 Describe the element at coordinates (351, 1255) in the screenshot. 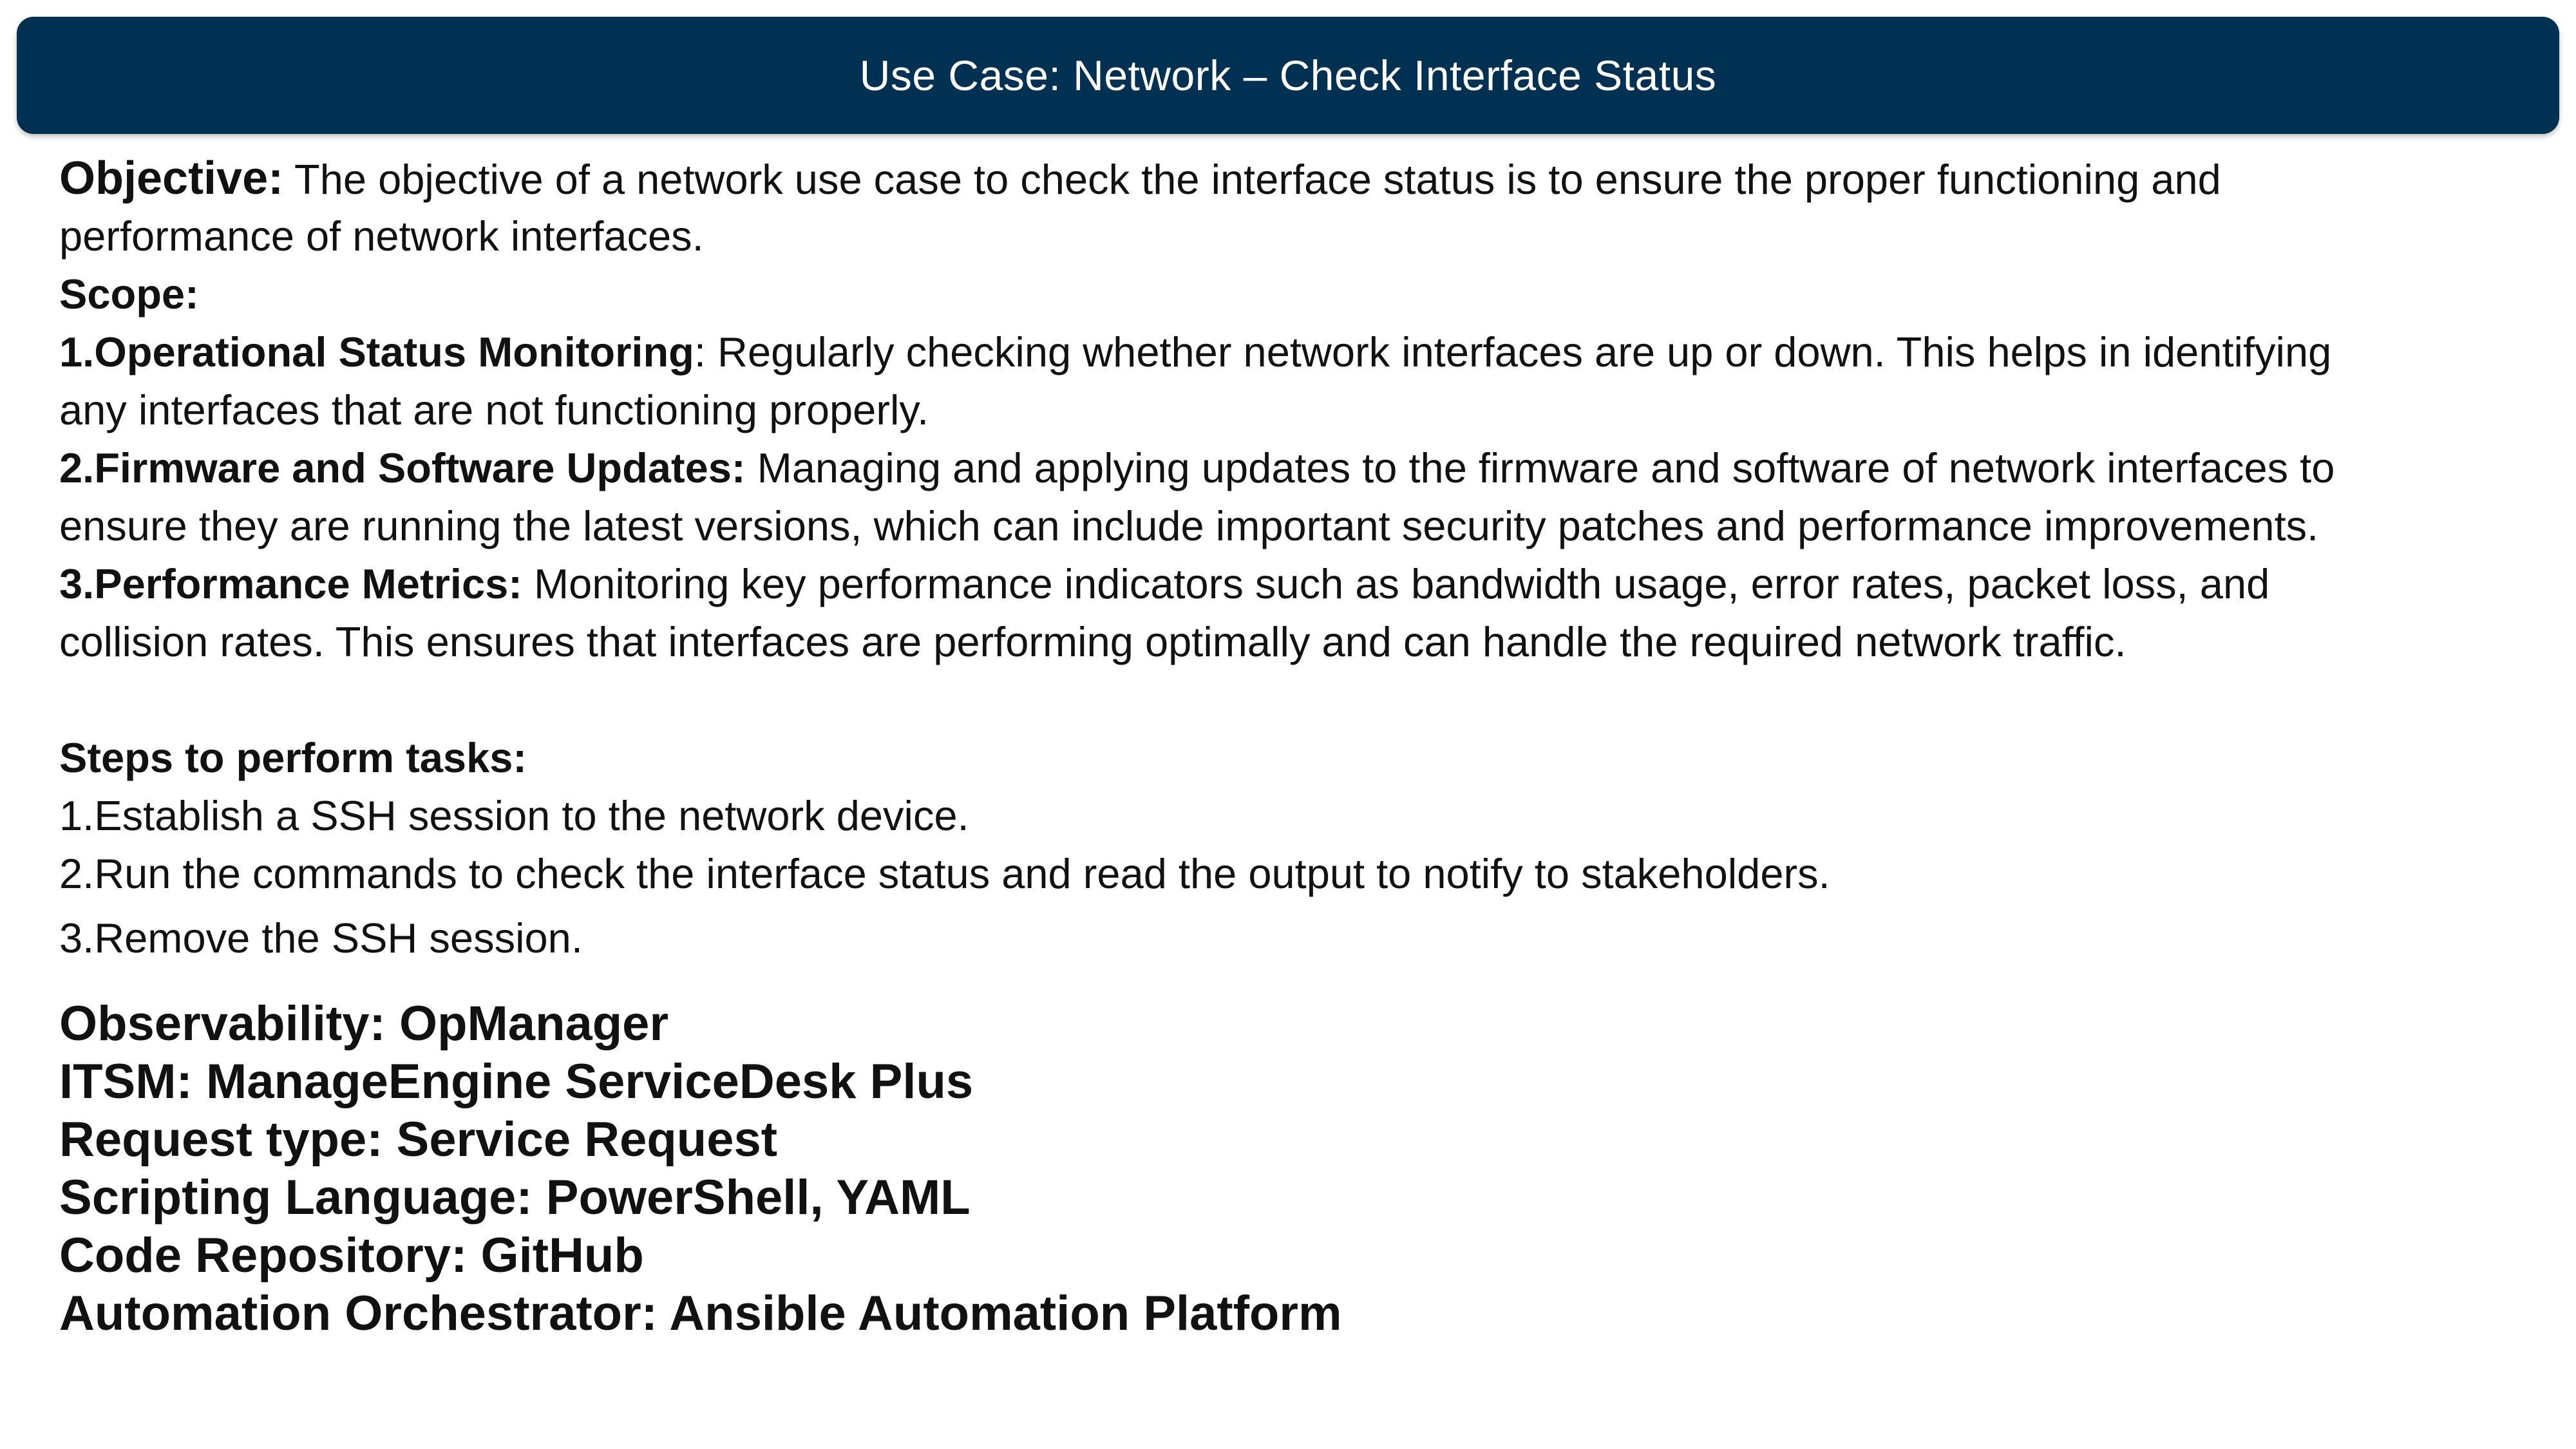

I see `meta-code-repository: Code Repository: GitHub` at that location.